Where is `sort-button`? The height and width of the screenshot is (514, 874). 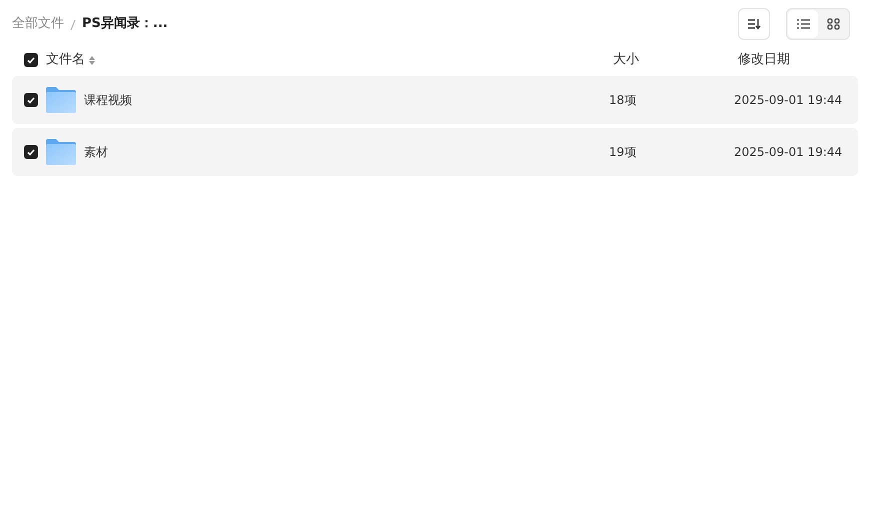 sort-button is located at coordinates (754, 24).